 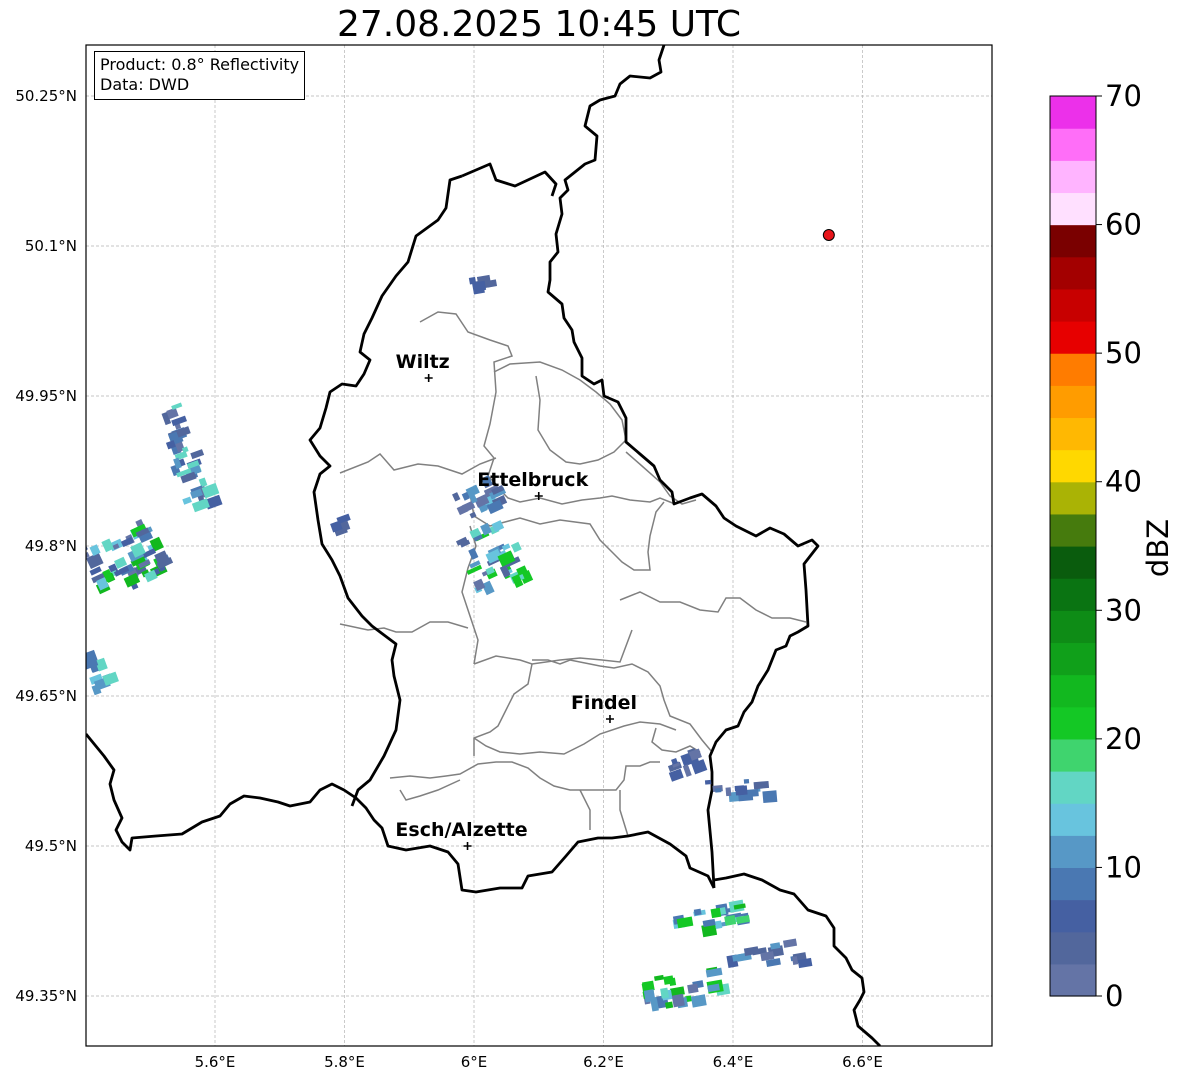 I want to click on lat-tick-label: 49.5°N, so click(x=51, y=846).